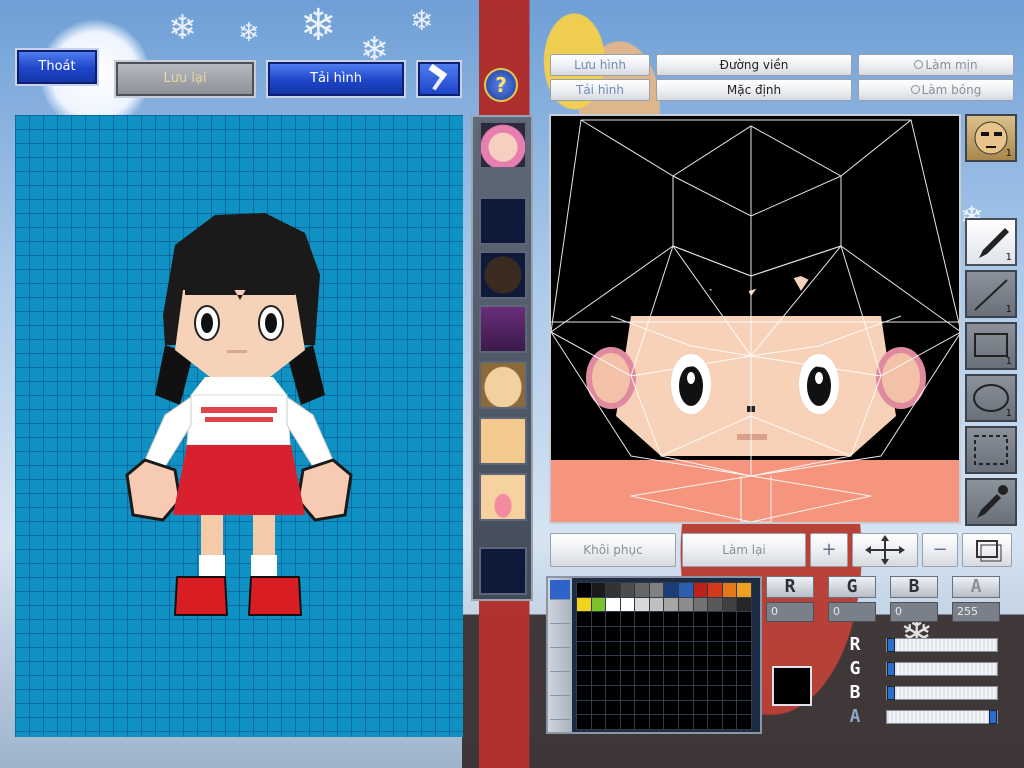  Describe the element at coordinates (914, 612) in the screenshot. I see `b-value-field: 0` at that location.